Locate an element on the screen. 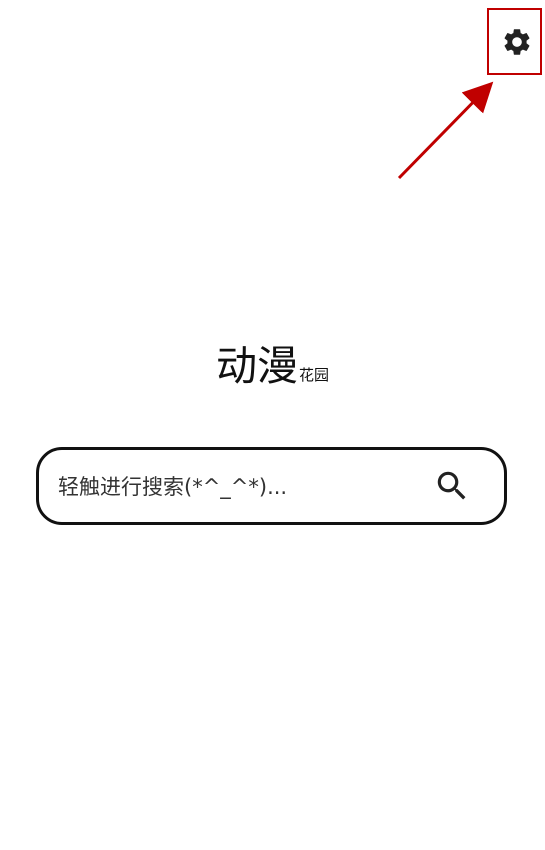  brand-title-sub: 花园 is located at coordinates (313, 375).